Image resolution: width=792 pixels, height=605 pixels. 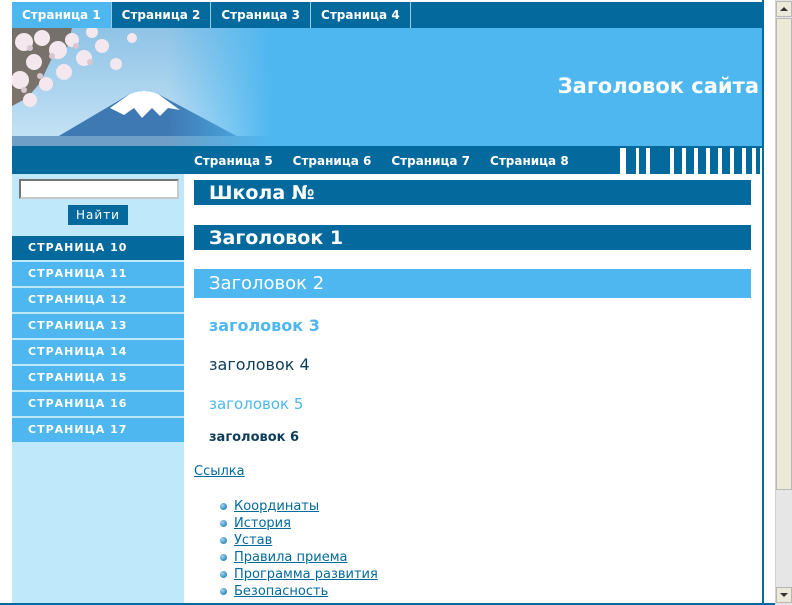 I want to click on vertical-scrollbar, so click(x=783, y=302).